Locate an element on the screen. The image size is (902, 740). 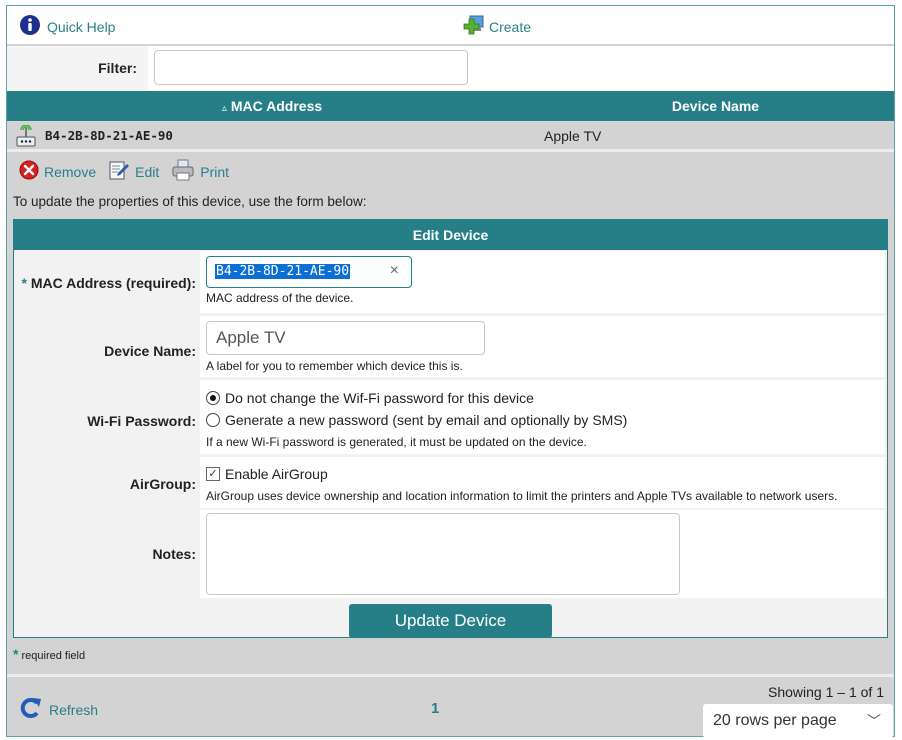
network-device-icon is located at coordinates (26, 137).